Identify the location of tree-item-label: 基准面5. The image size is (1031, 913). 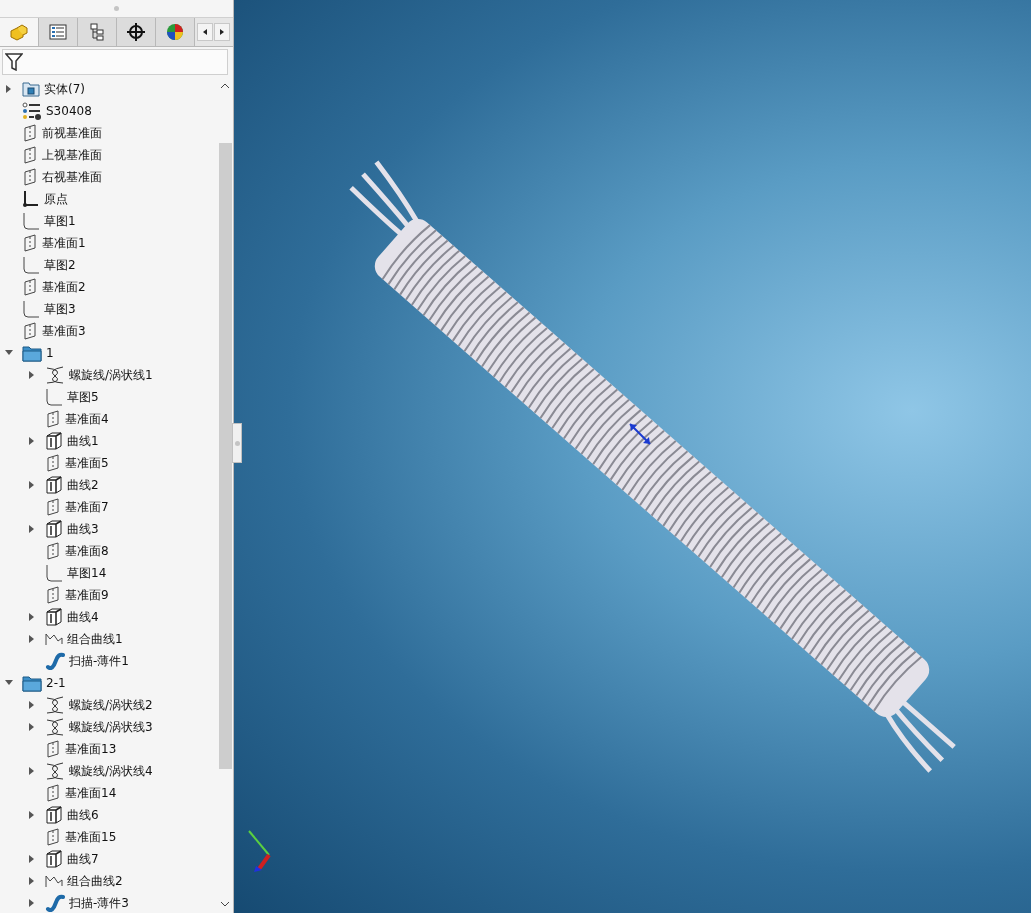
(87, 463).